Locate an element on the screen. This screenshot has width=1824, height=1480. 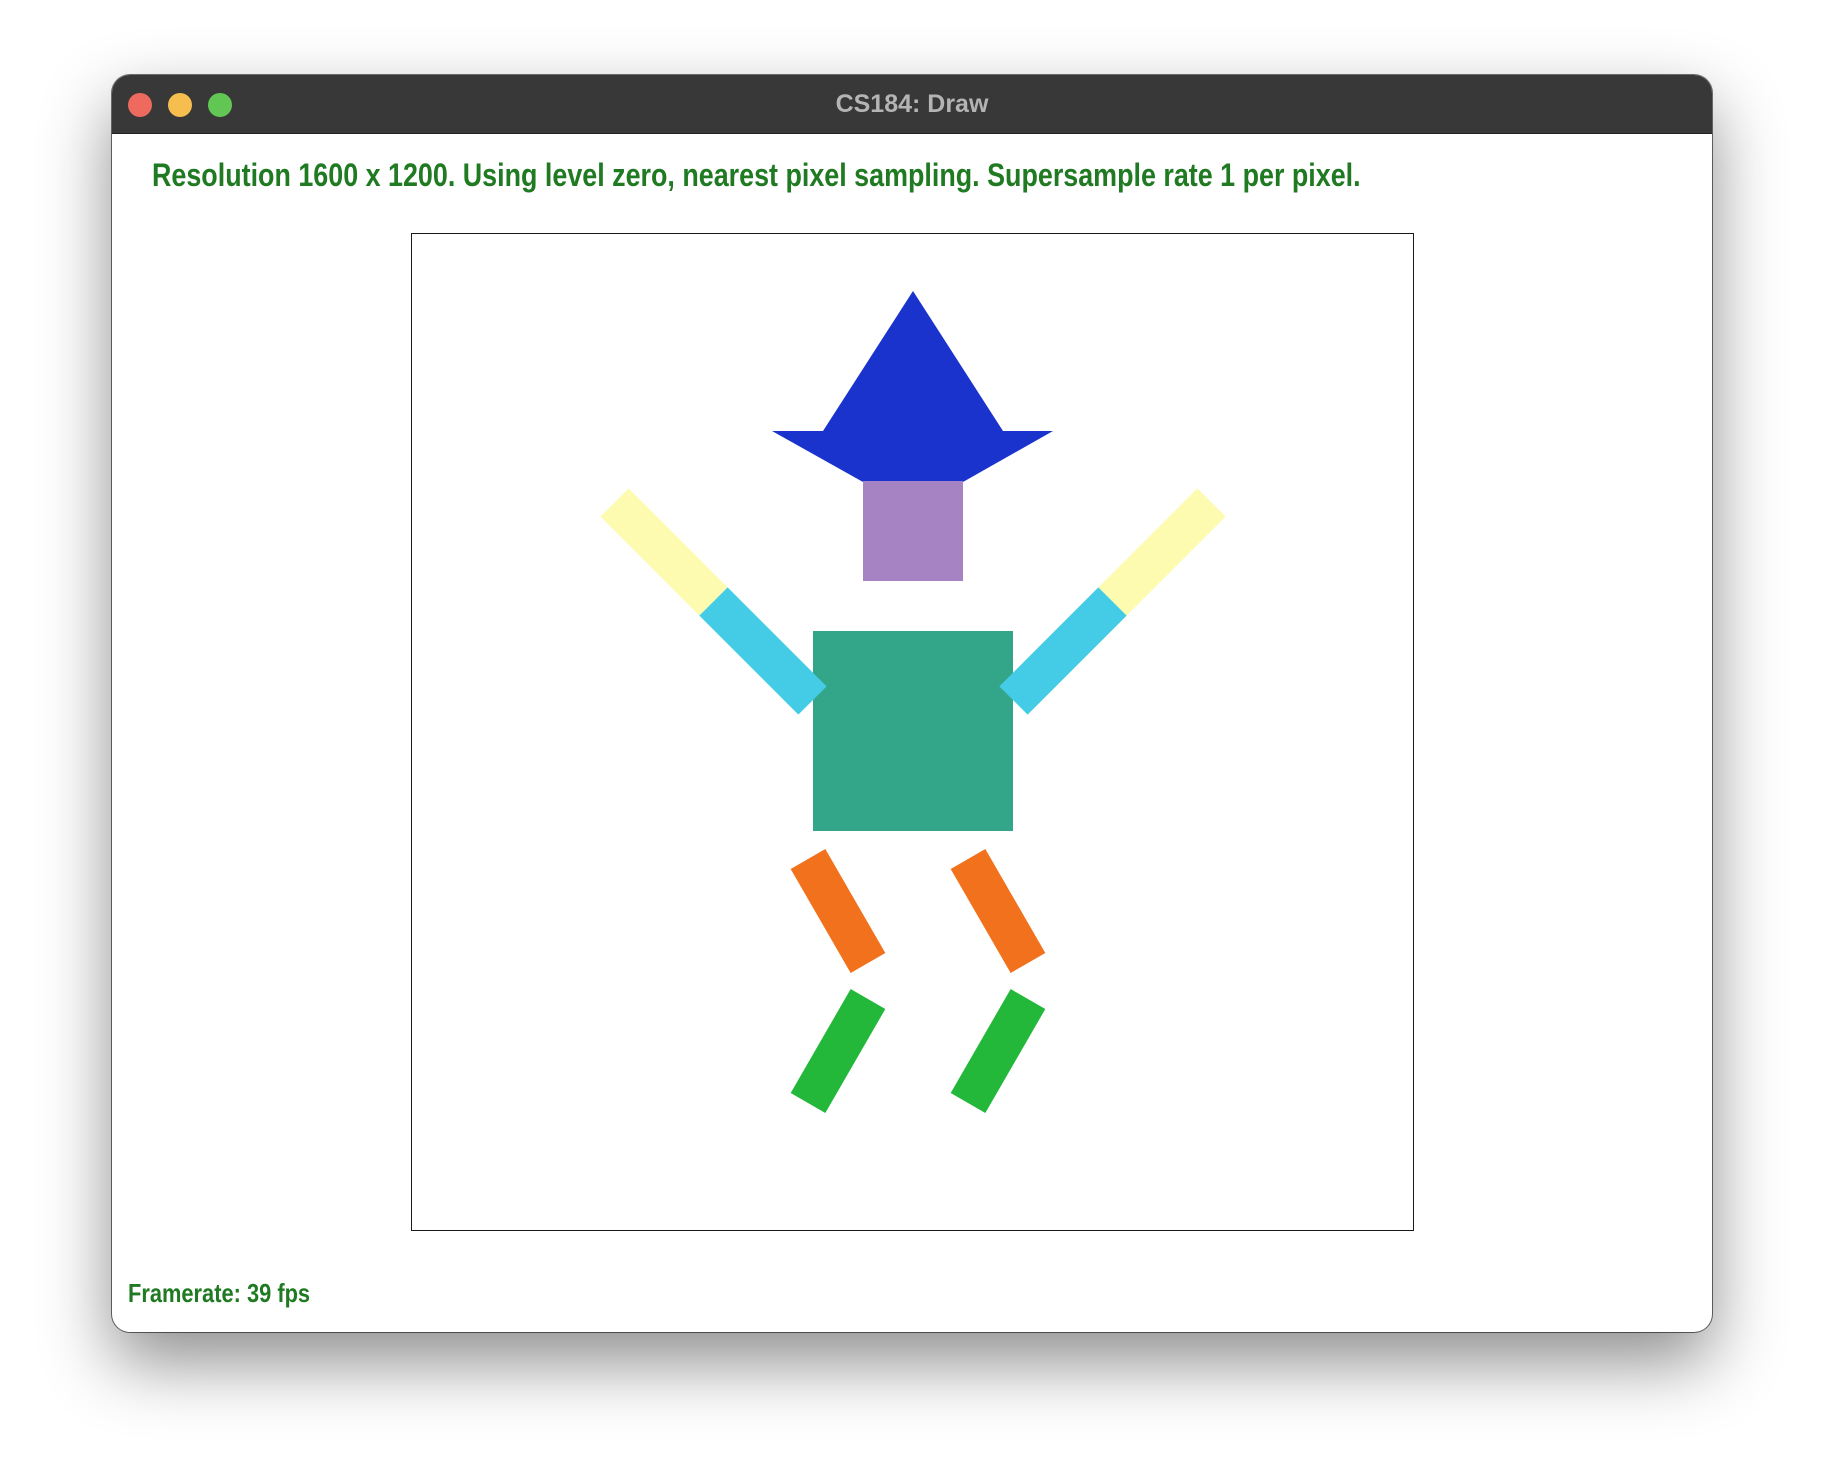
body-shape is located at coordinates (913, 731).